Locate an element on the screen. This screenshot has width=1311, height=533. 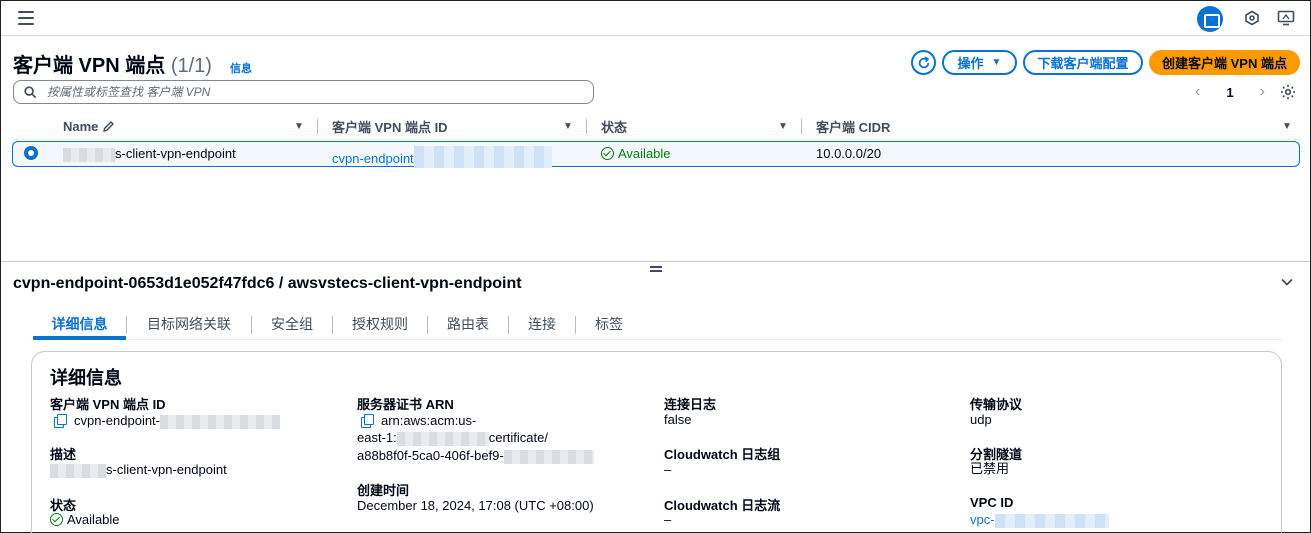
cell-status: Available is located at coordinates (636, 153).